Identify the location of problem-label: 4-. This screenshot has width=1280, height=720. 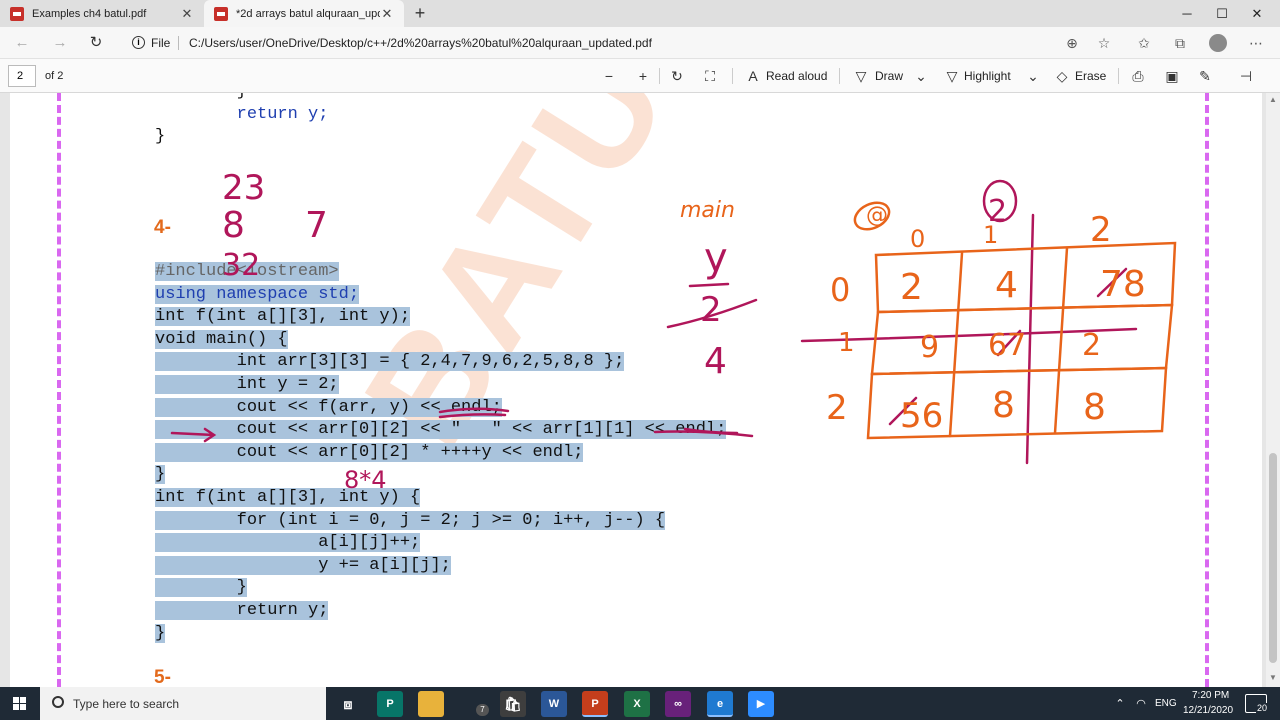
(162, 227).